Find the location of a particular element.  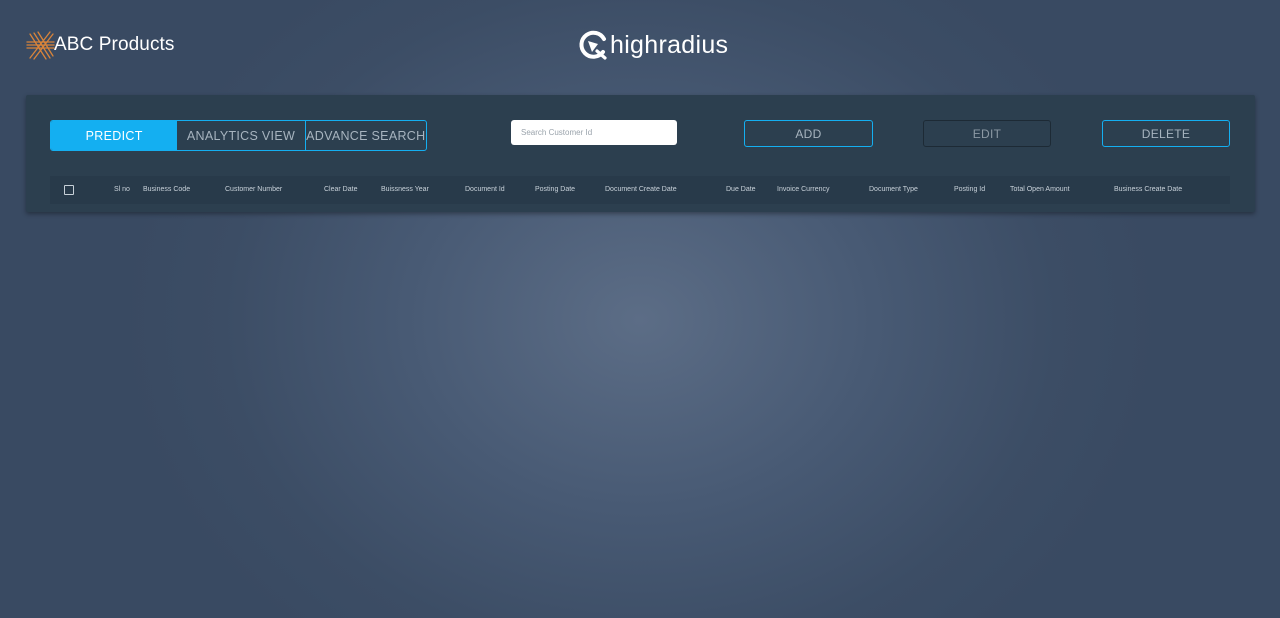

tab-predict: PREDICT is located at coordinates (114, 135).